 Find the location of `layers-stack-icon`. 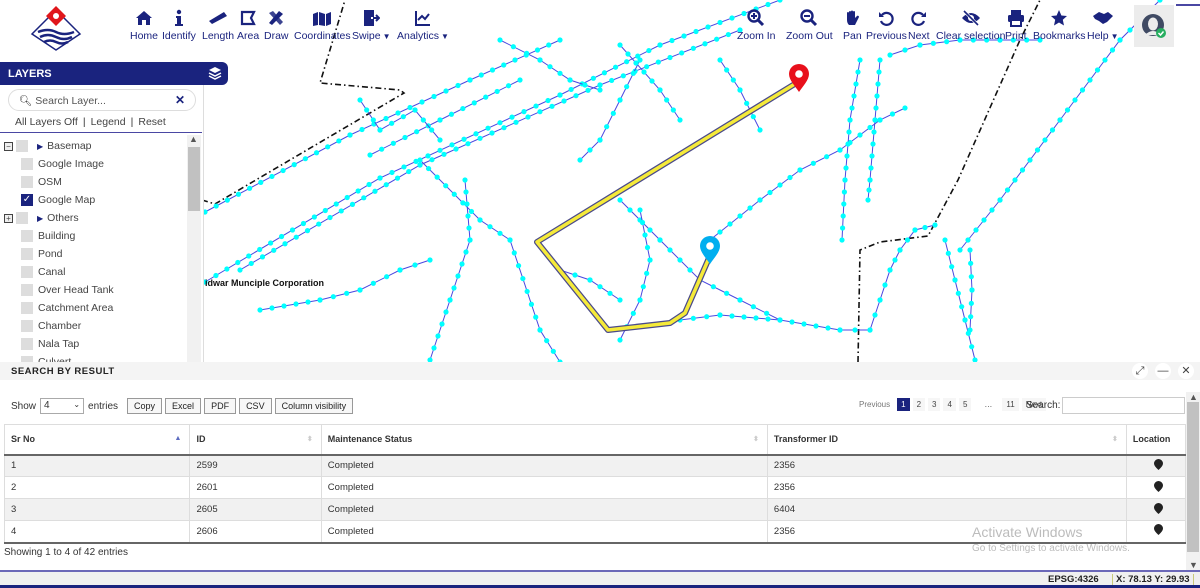

layers-stack-icon is located at coordinates (215, 74).